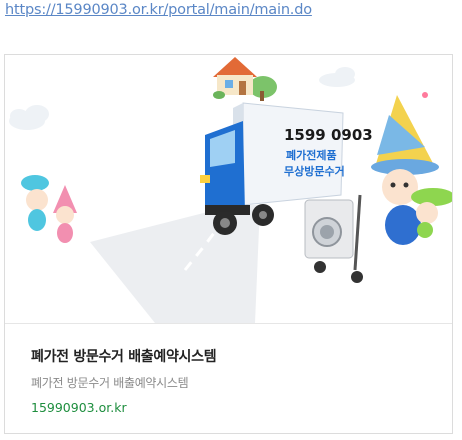 This screenshot has width=462, height=440. What do you see at coordinates (245, 79) in the screenshot?
I see `house-illustration` at bounding box center [245, 79].